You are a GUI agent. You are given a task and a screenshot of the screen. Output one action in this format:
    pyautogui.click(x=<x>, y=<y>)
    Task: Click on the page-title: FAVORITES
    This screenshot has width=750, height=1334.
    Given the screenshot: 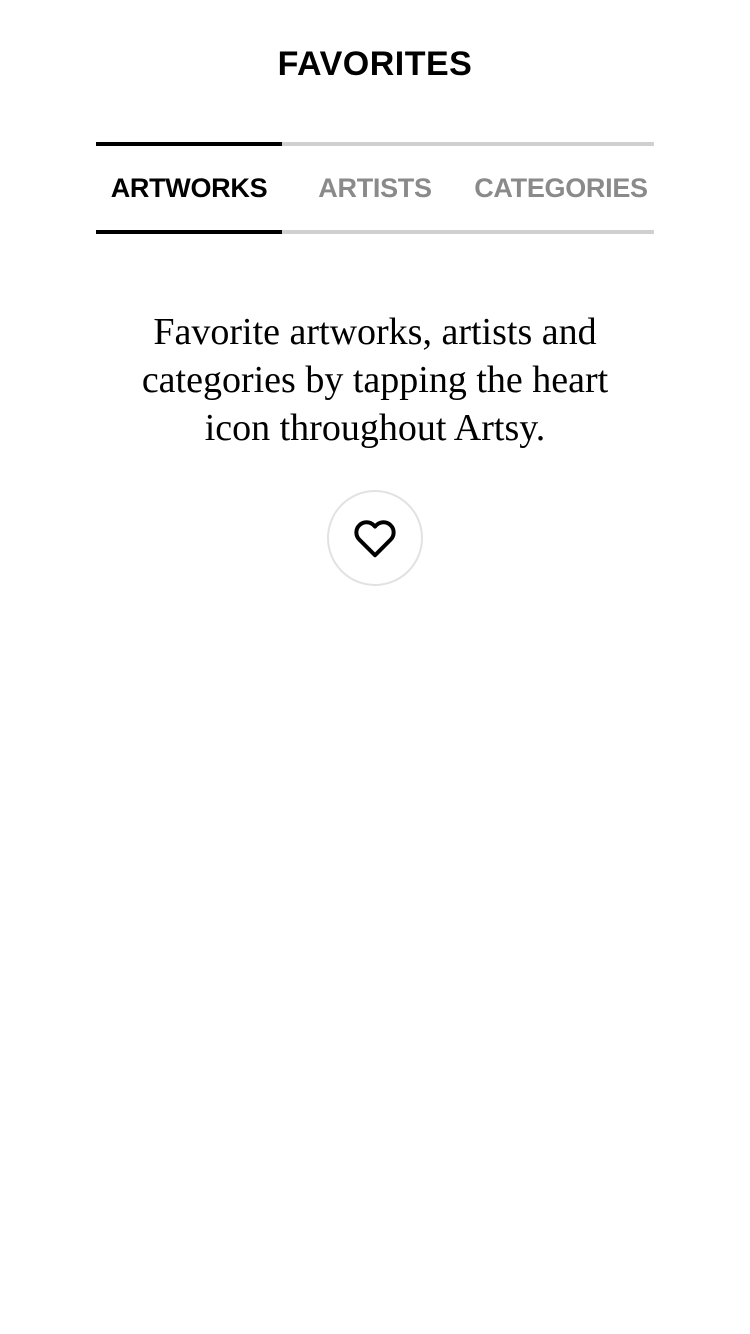 What is the action you would take?
    pyautogui.click(x=375, y=64)
    